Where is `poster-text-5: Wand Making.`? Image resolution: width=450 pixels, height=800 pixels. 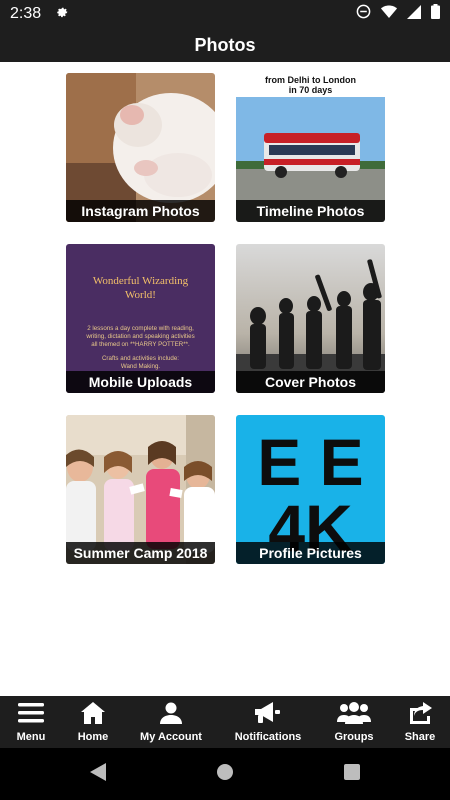
poster-text-5: Wand Making. is located at coordinates (141, 366).